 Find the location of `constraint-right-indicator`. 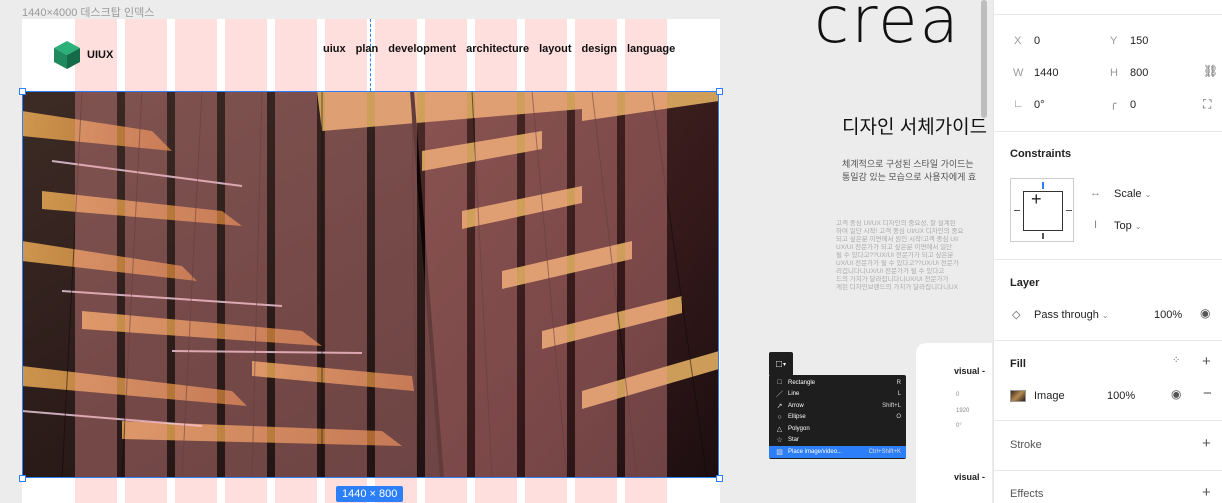

constraint-right-indicator is located at coordinates (1069, 210).